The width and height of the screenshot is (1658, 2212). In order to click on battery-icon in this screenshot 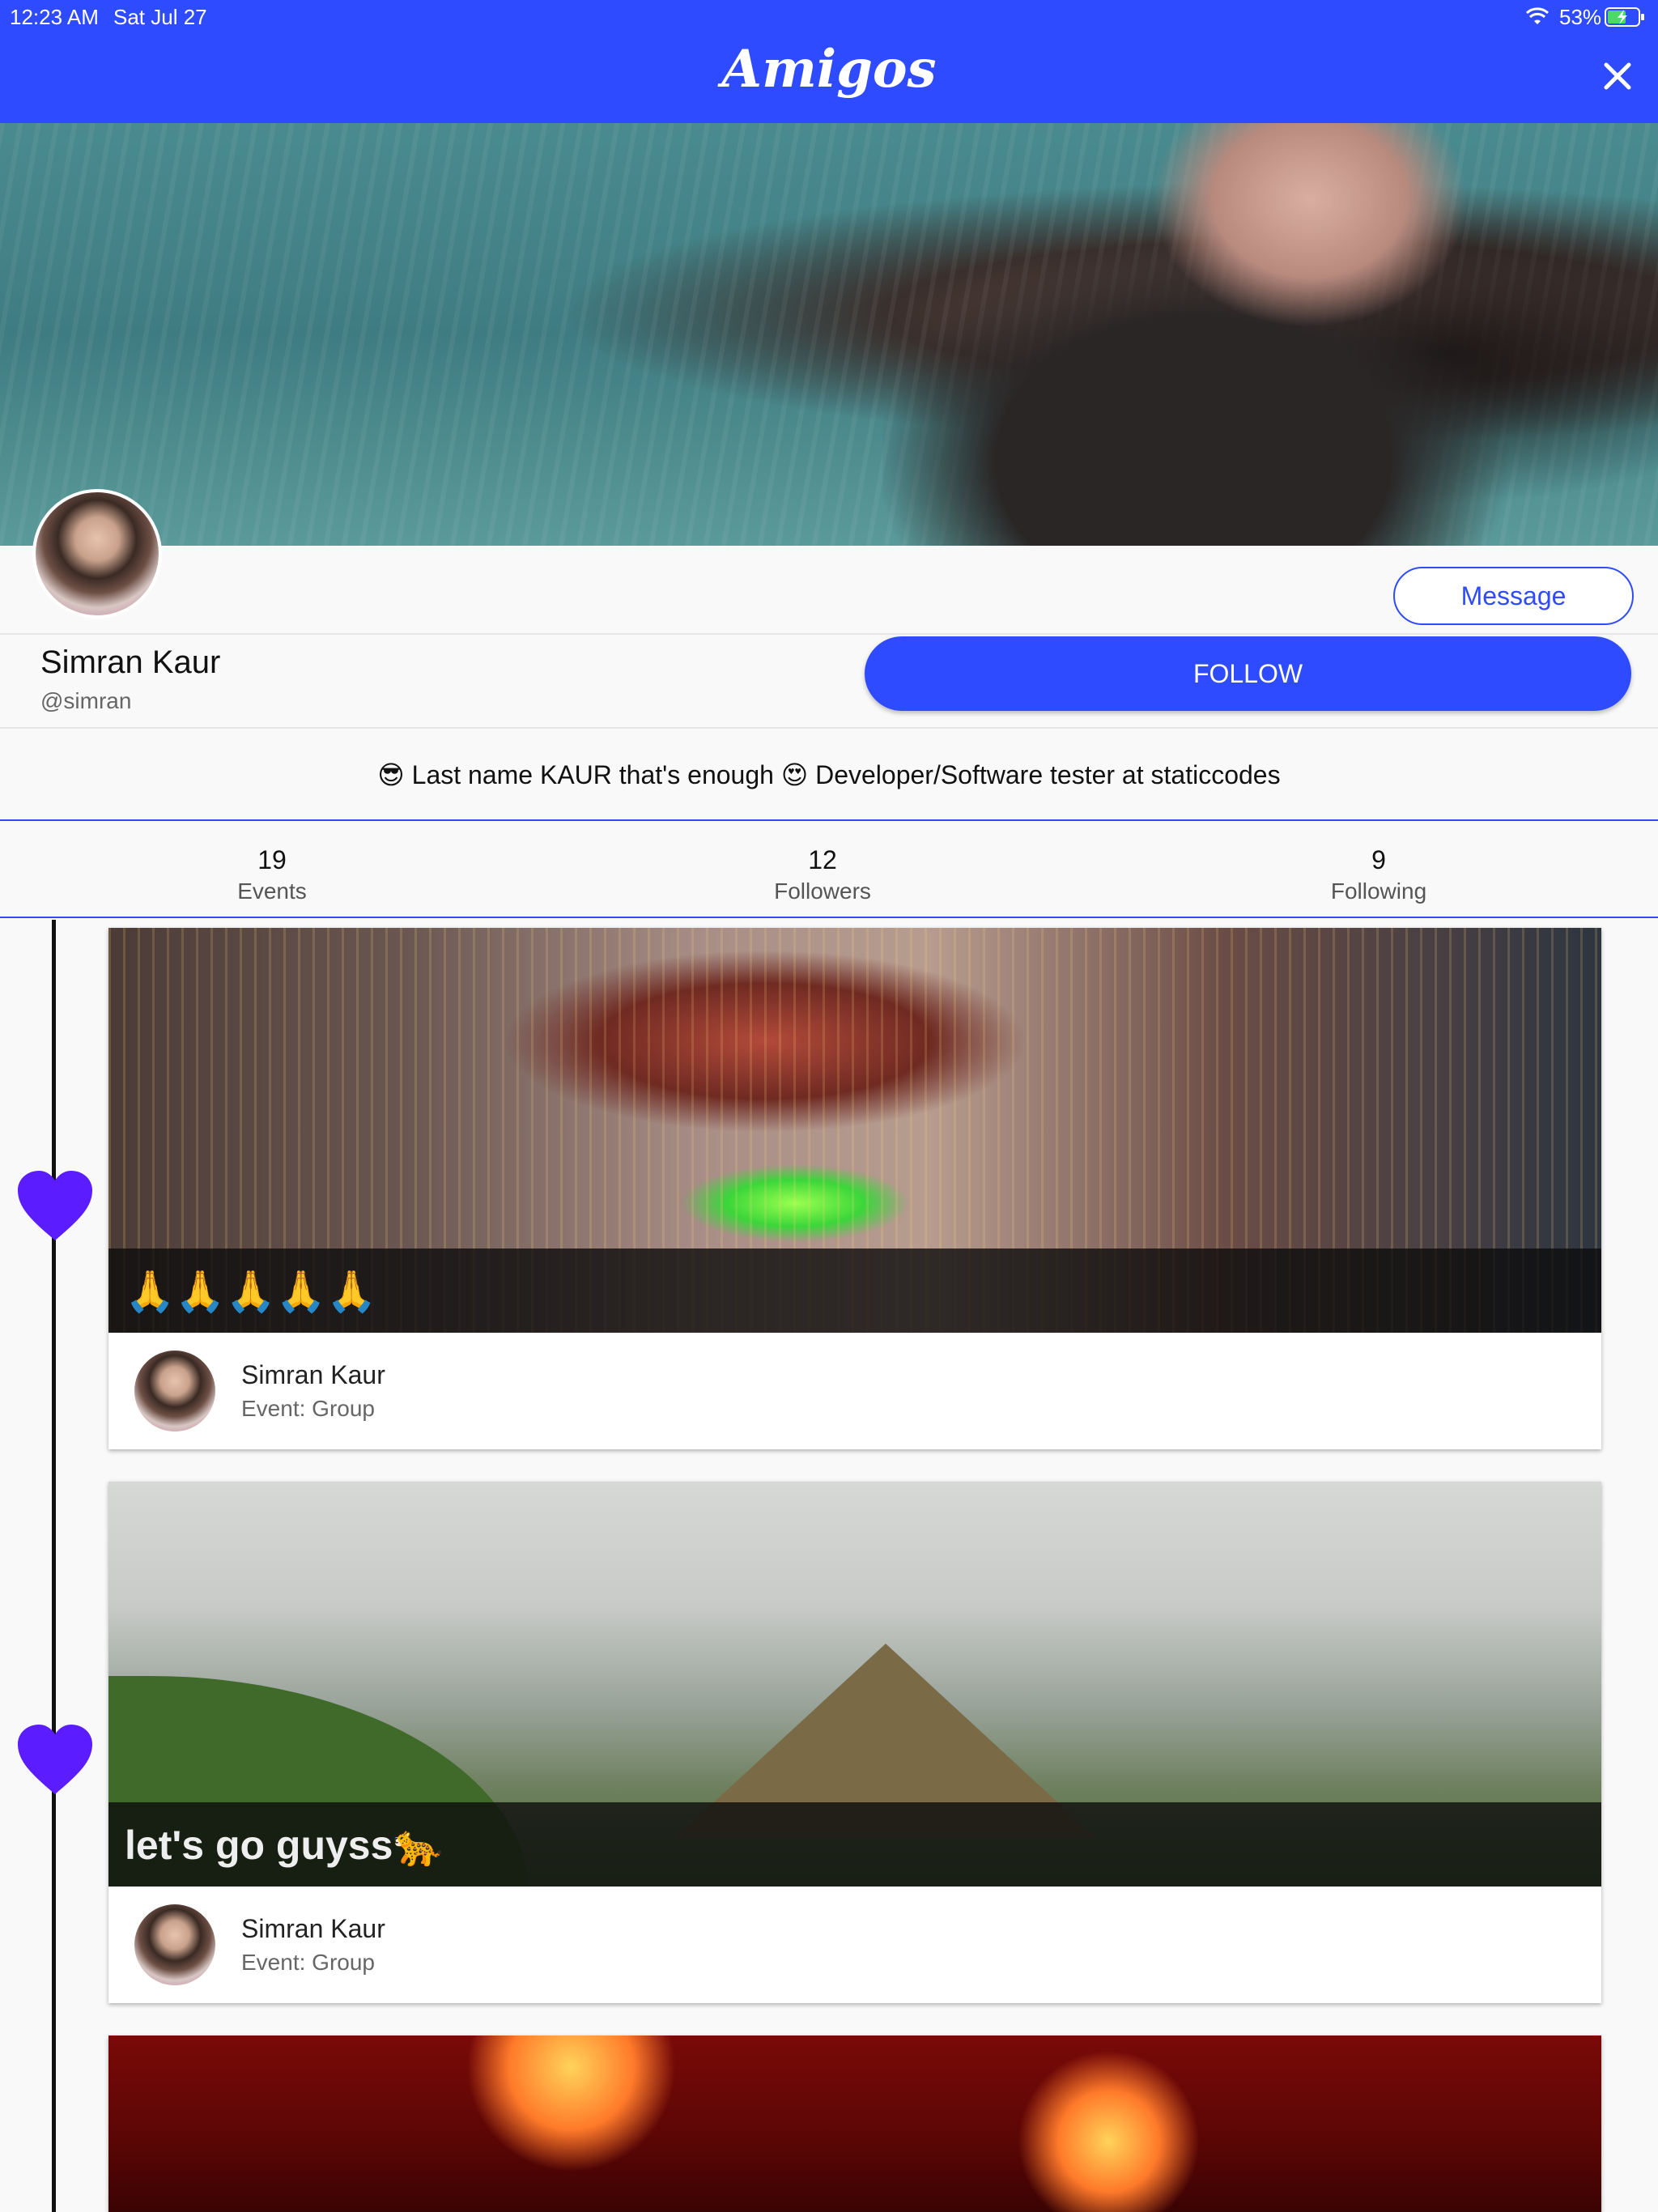, I will do `click(1624, 17)`.